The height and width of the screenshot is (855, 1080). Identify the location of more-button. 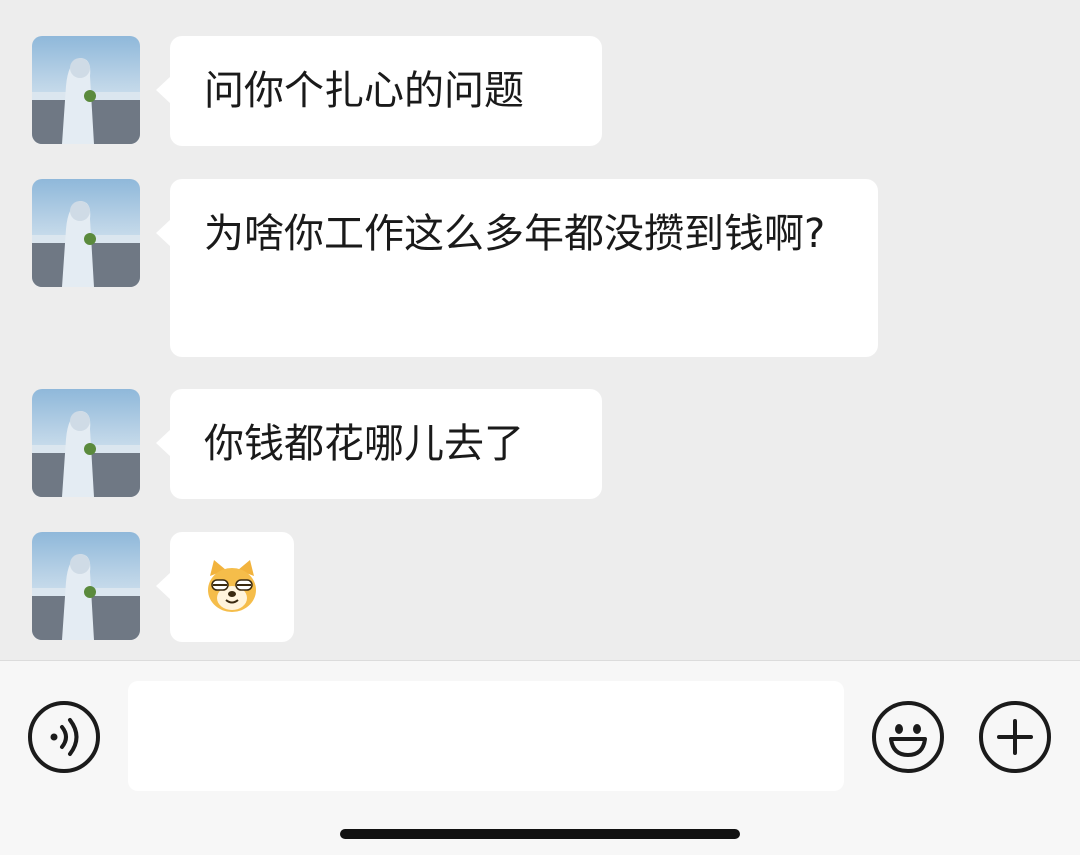
(1015, 737).